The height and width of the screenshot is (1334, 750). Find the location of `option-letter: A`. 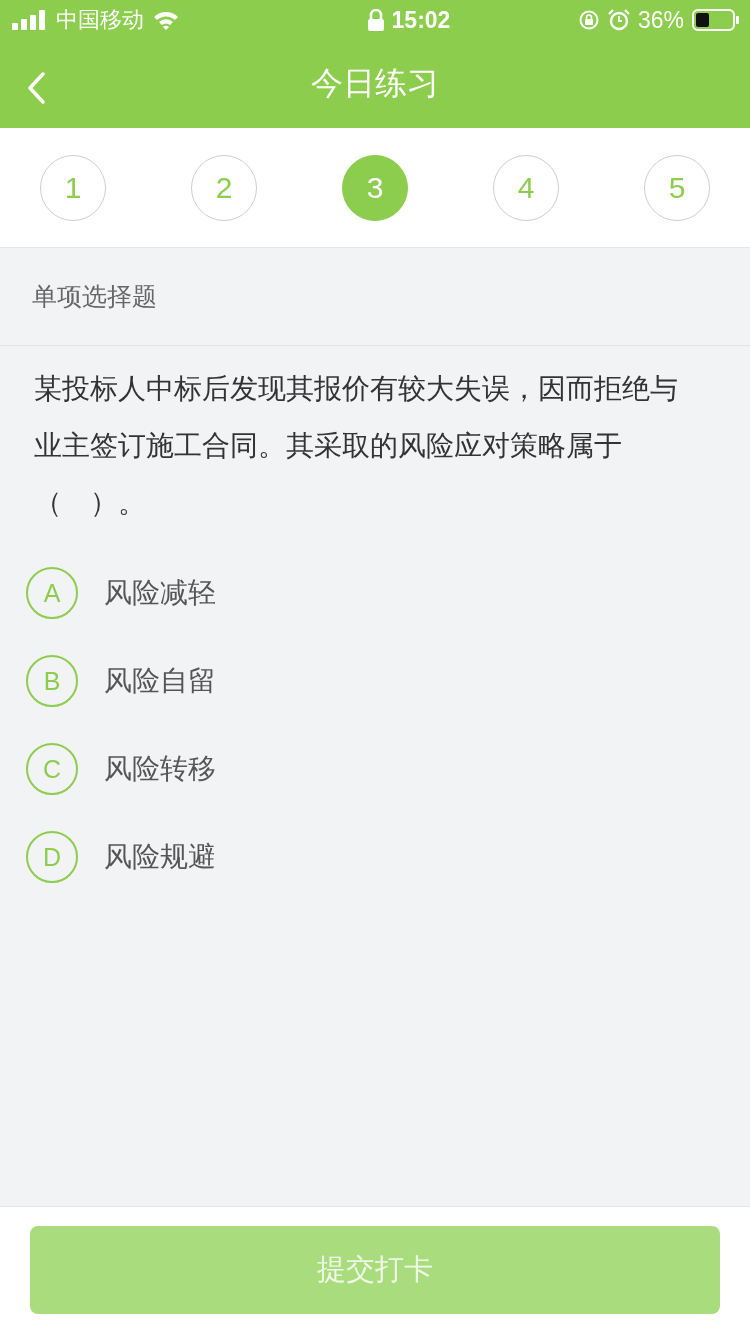

option-letter: A is located at coordinates (52, 593).